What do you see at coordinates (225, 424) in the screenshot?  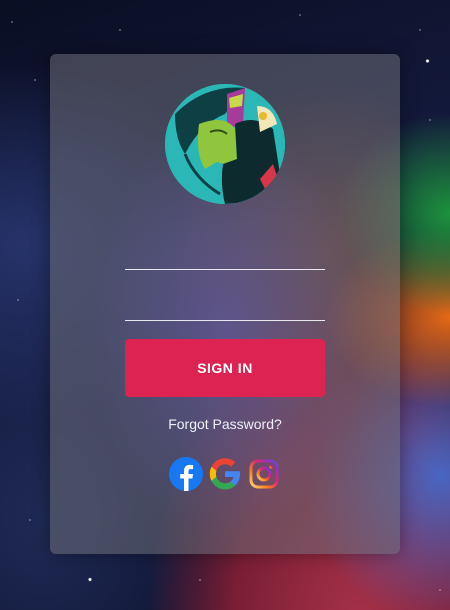 I see `forgot-password-link: Forgot Password?` at bounding box center [225, 424].